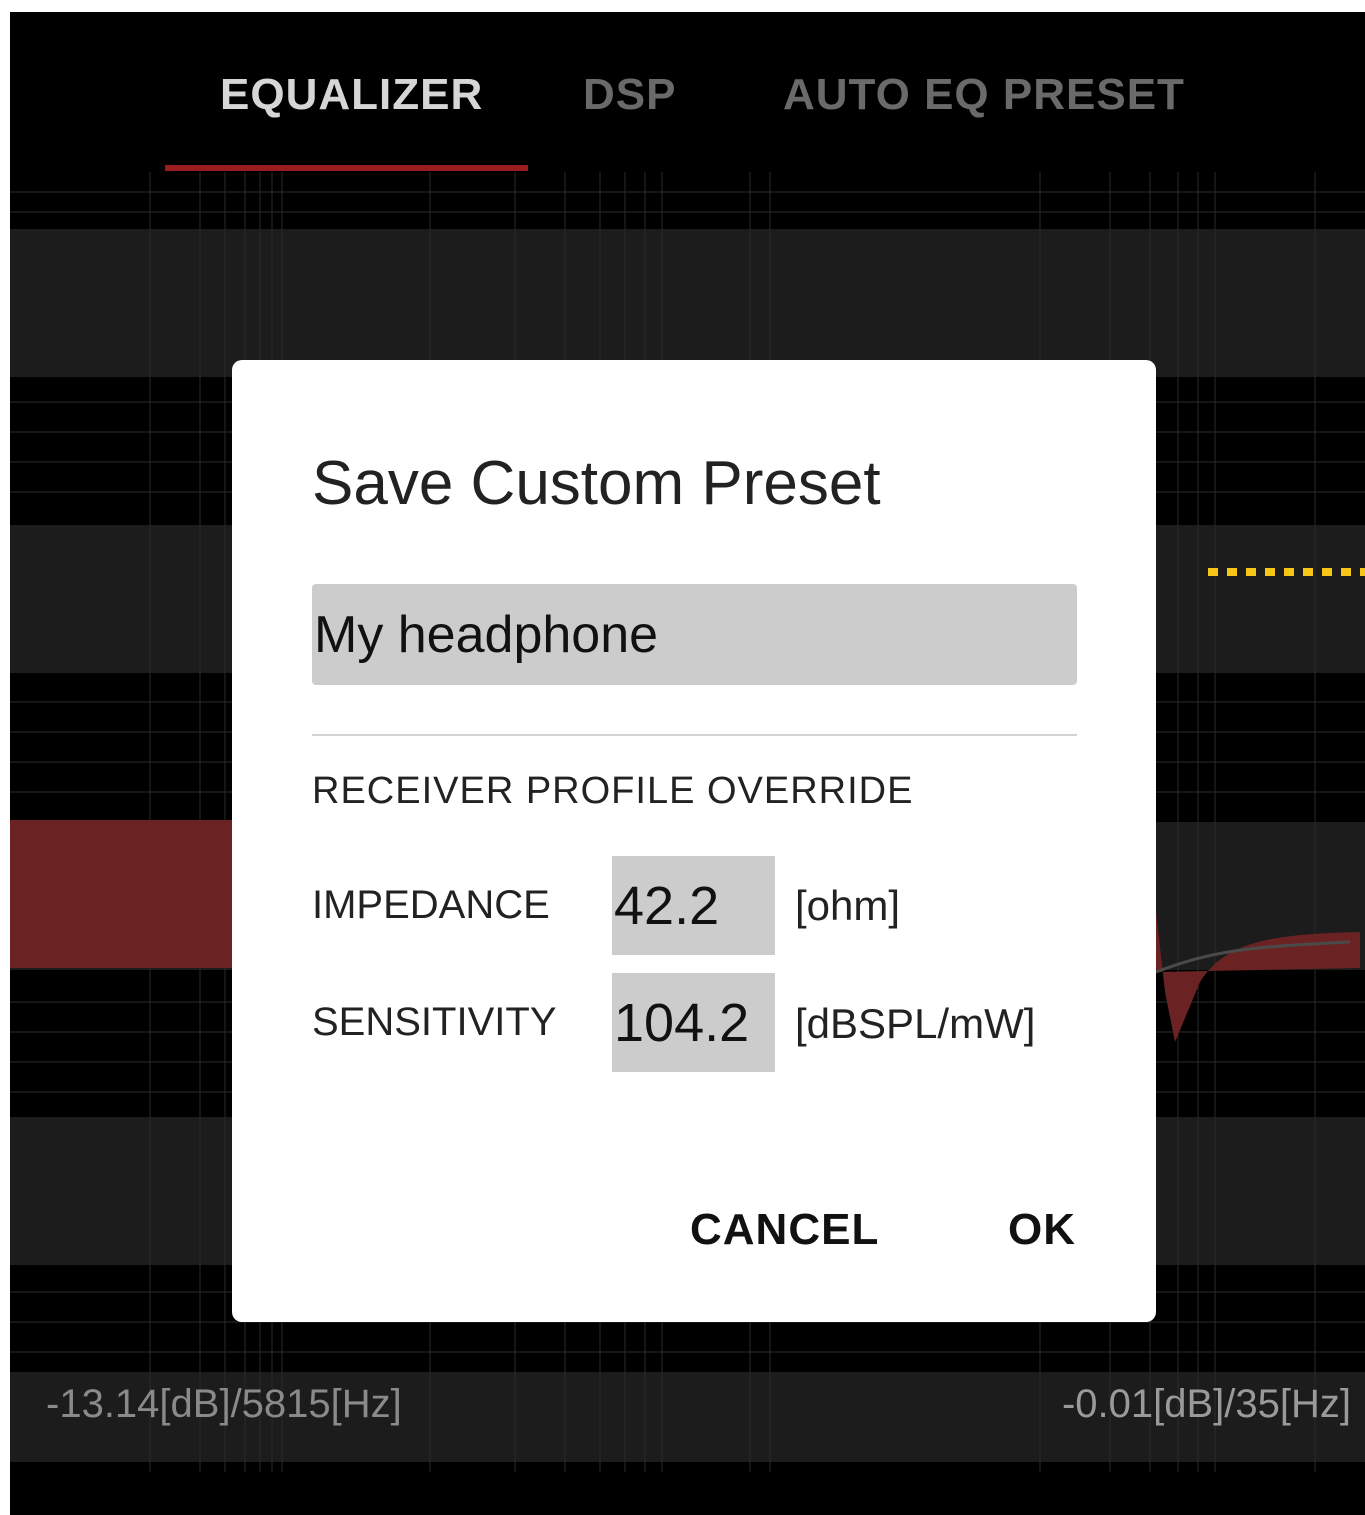 Image resolution: width=1365 pixels, height=1515 pixels. I want to click on sensitivity-label: SENSITIVITY, so click(434, 1022).